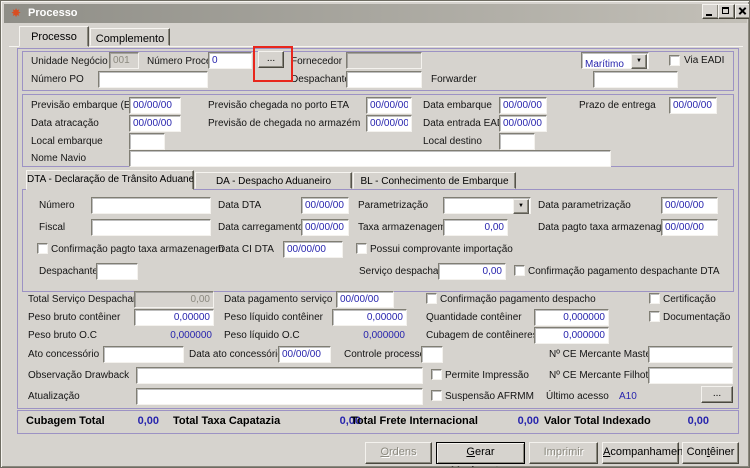 This screenshot has width=750, height=468. What do you see at coordinates (153, 79) in the screenshot?
I see `numero-po-field` at bounding box center [153, 79].